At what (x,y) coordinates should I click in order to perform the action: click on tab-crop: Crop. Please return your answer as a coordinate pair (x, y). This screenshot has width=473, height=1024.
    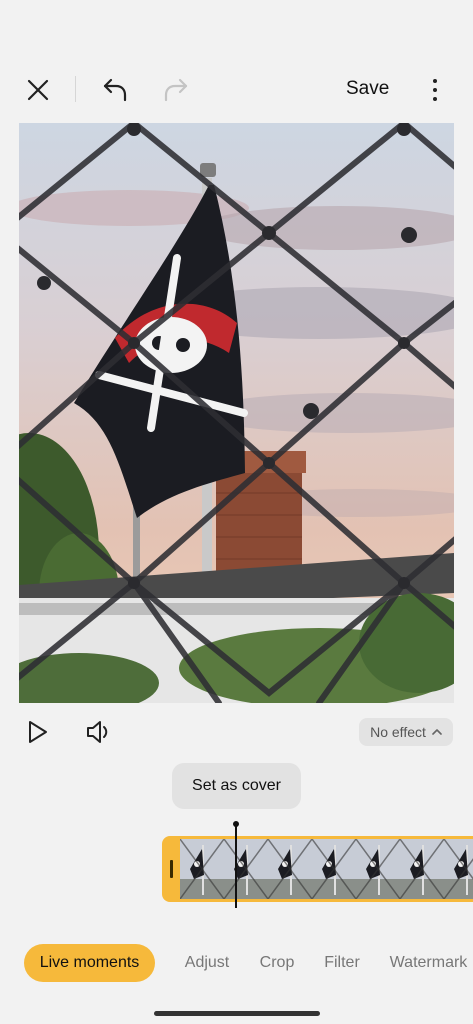
    Looking at the image, I should click on (277, 963).